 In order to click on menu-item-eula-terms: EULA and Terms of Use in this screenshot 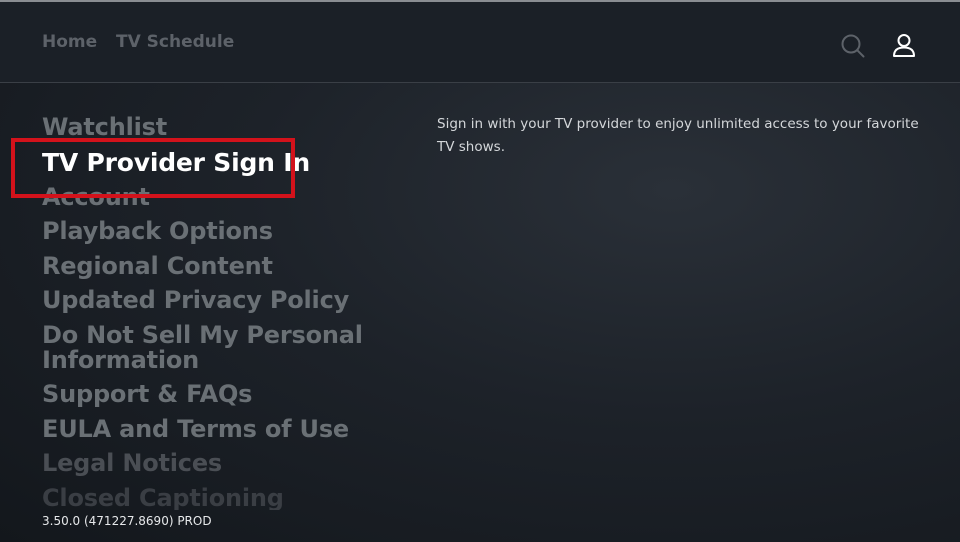, I will do `click(222, 429)`.